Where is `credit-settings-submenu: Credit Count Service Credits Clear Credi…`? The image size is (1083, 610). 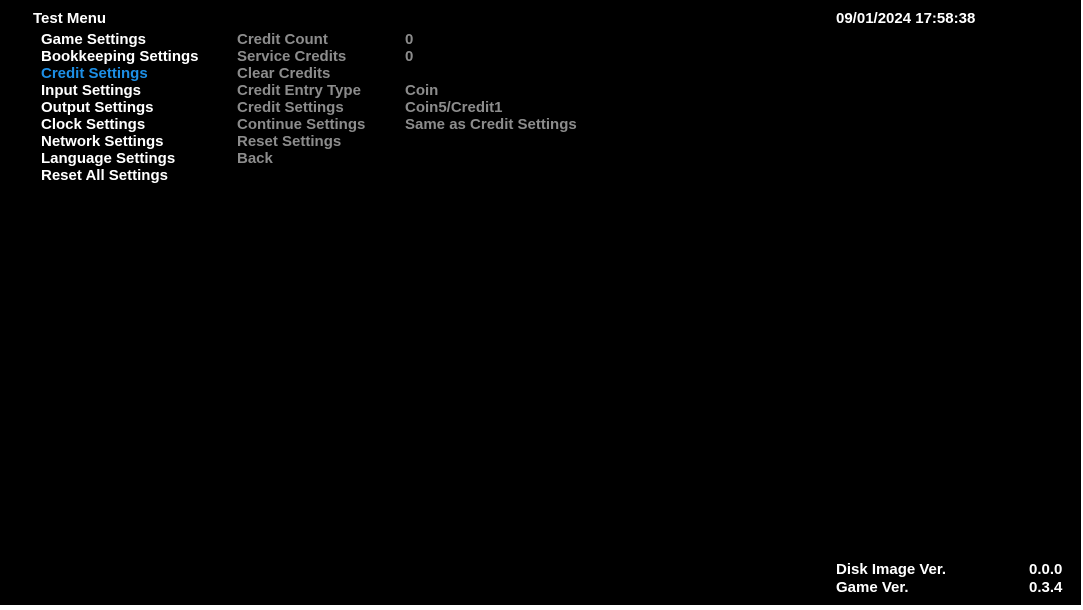
credit-settings-submenu: Credit Count Service Credits Clear Credi… is located at coordinates (301, 99).